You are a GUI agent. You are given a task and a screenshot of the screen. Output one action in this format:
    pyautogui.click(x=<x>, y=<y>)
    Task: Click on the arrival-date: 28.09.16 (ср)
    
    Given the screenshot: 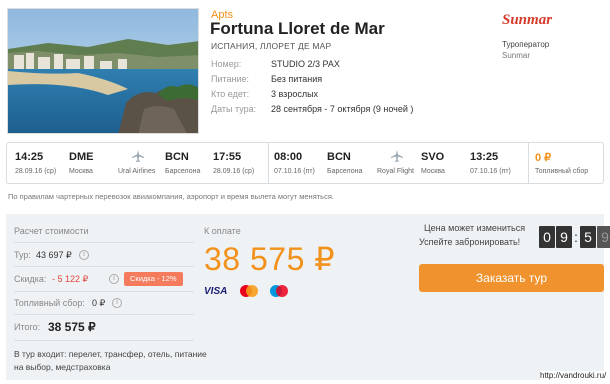 What is the action you would take?
    pyautogui.click(x=234, y=171)
    